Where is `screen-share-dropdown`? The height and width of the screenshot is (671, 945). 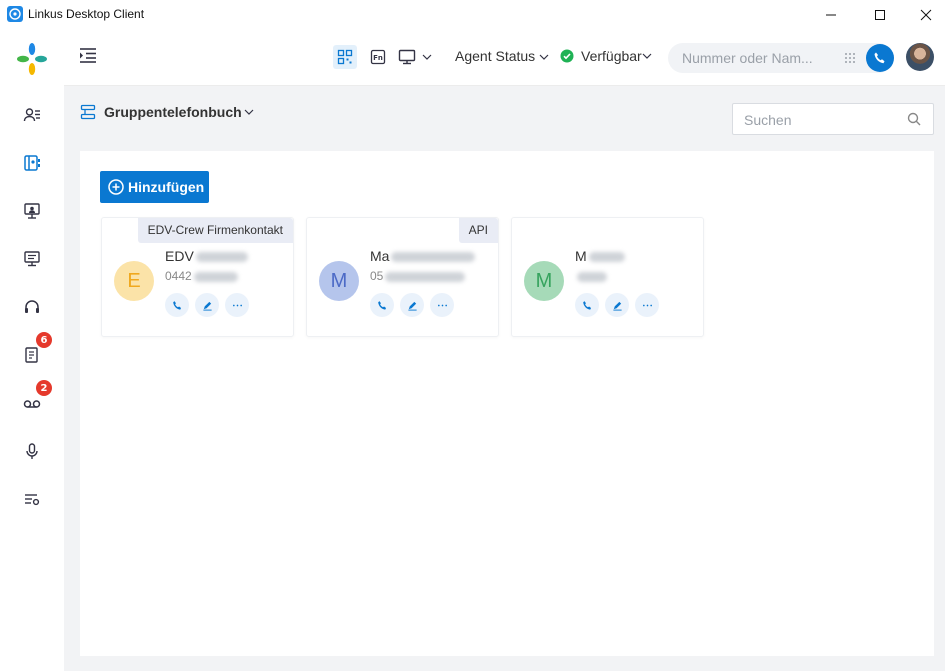
screen-share-dropdown is located at coordinates (419, 57).